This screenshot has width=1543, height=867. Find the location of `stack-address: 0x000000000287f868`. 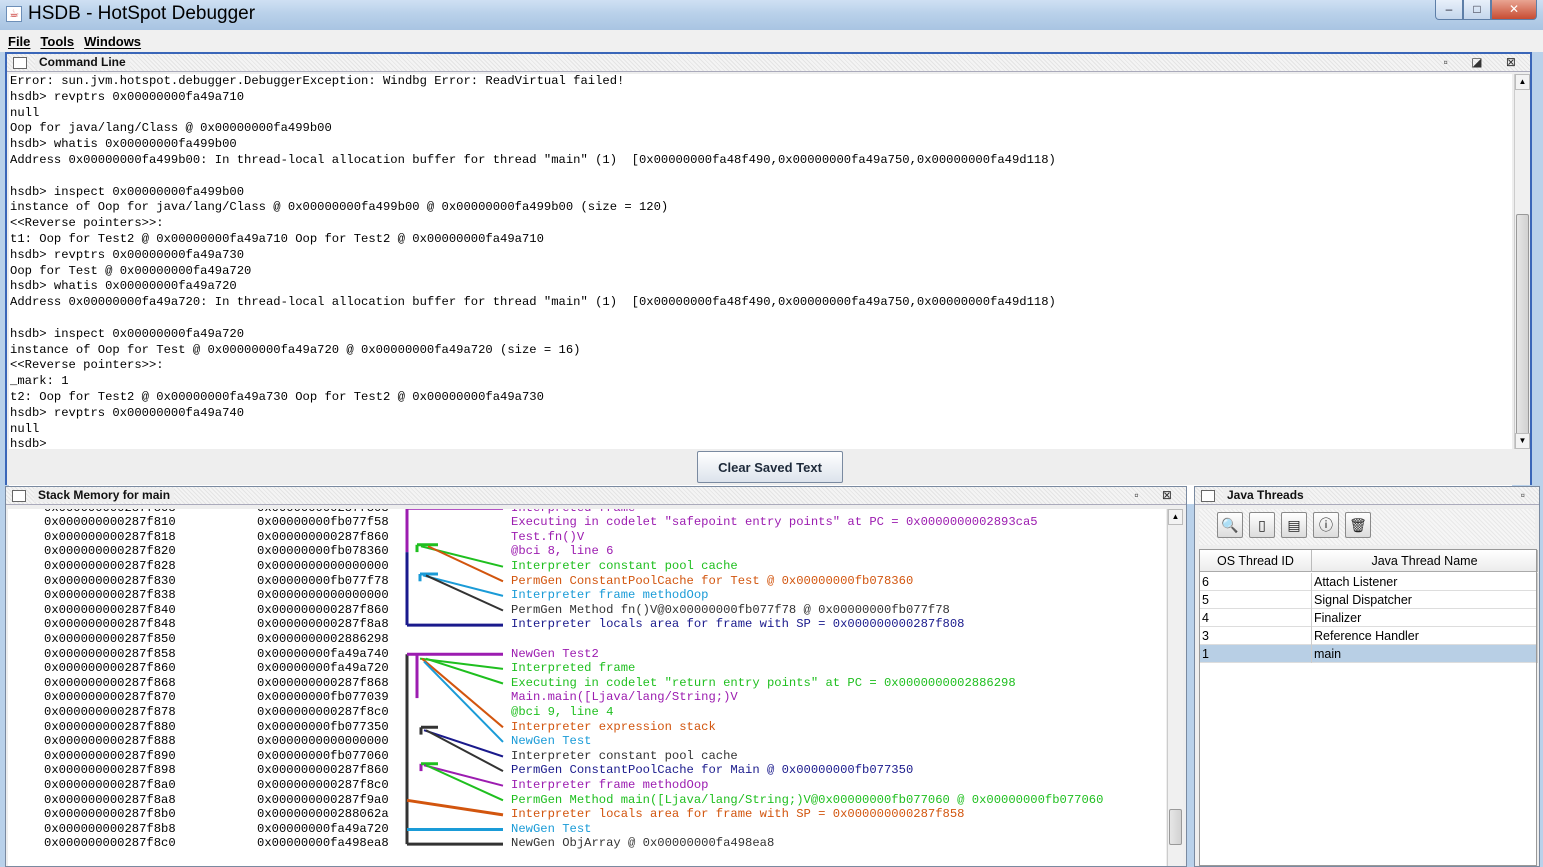

stack-address: 0x000000000287f868 is located at coordinates (110, 682).